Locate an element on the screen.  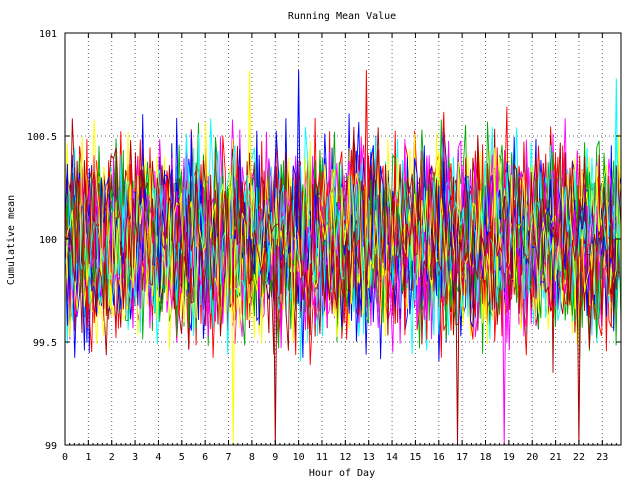
y-tick-label: 101 is located at coordinates (48, 34).